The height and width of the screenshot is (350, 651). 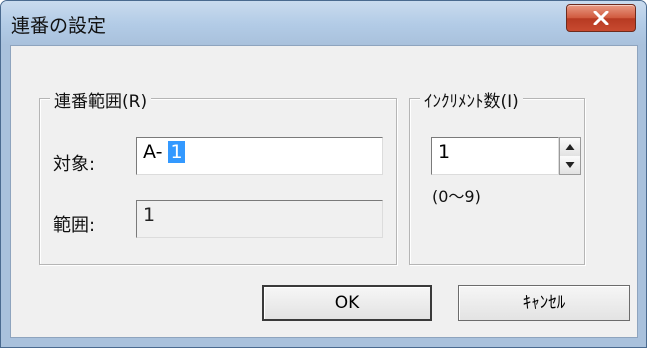 I want to click on arrow-down-icon, so click(x=570, y=165).